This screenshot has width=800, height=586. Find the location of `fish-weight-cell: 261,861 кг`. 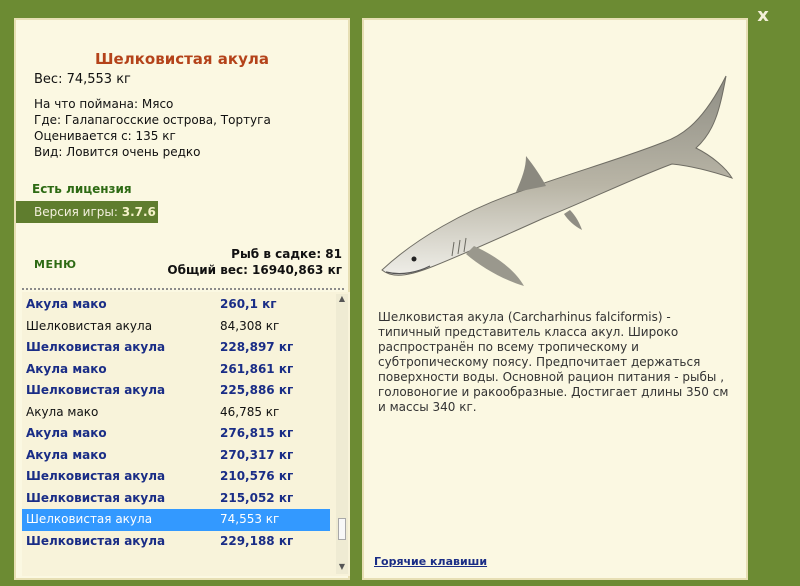

fish-weight-cell: 261,861 кг is located at coordinates (257, 368).